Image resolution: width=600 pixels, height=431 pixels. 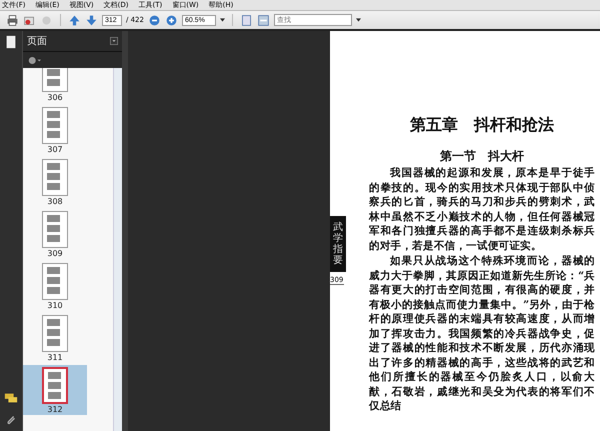 What do you see at coordinates (55, 286) in the screenshot?
I see `page-thumbnail: 310` at bounding box center [55, 286].